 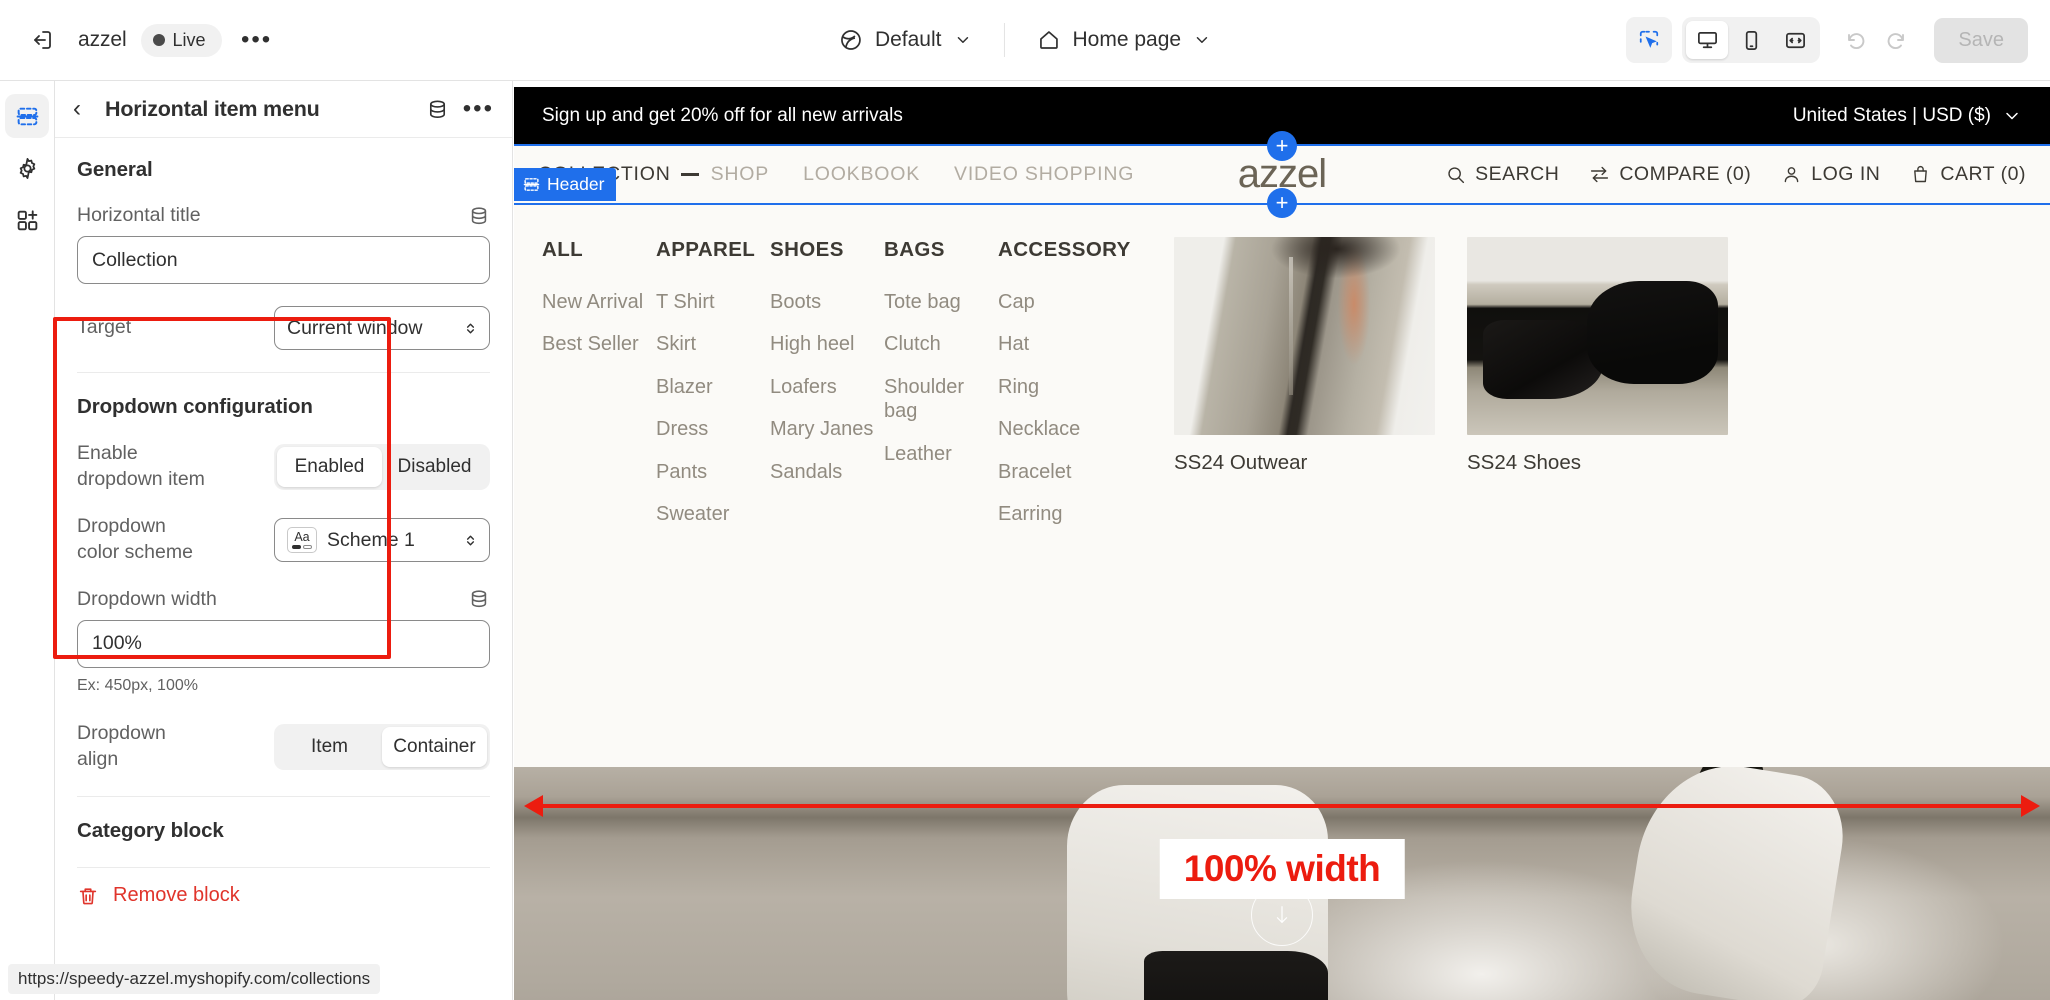 I want to click on mega-item: Hat, so click(x=1055, y=344).